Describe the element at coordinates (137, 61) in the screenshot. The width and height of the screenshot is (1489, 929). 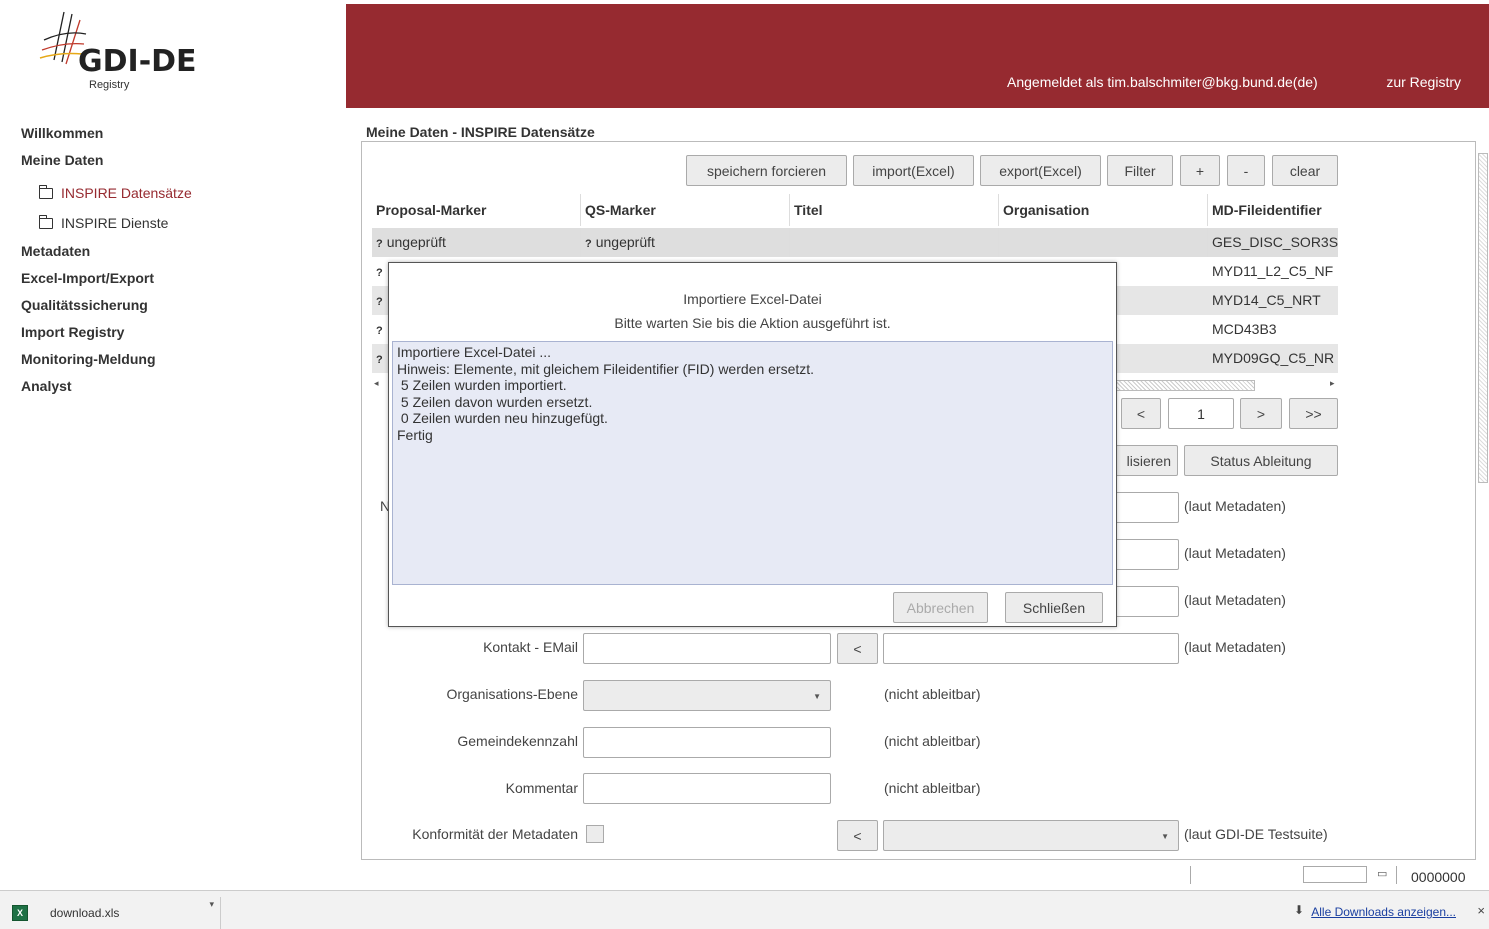
I see `logo-brand: GDI-DE` at that location.